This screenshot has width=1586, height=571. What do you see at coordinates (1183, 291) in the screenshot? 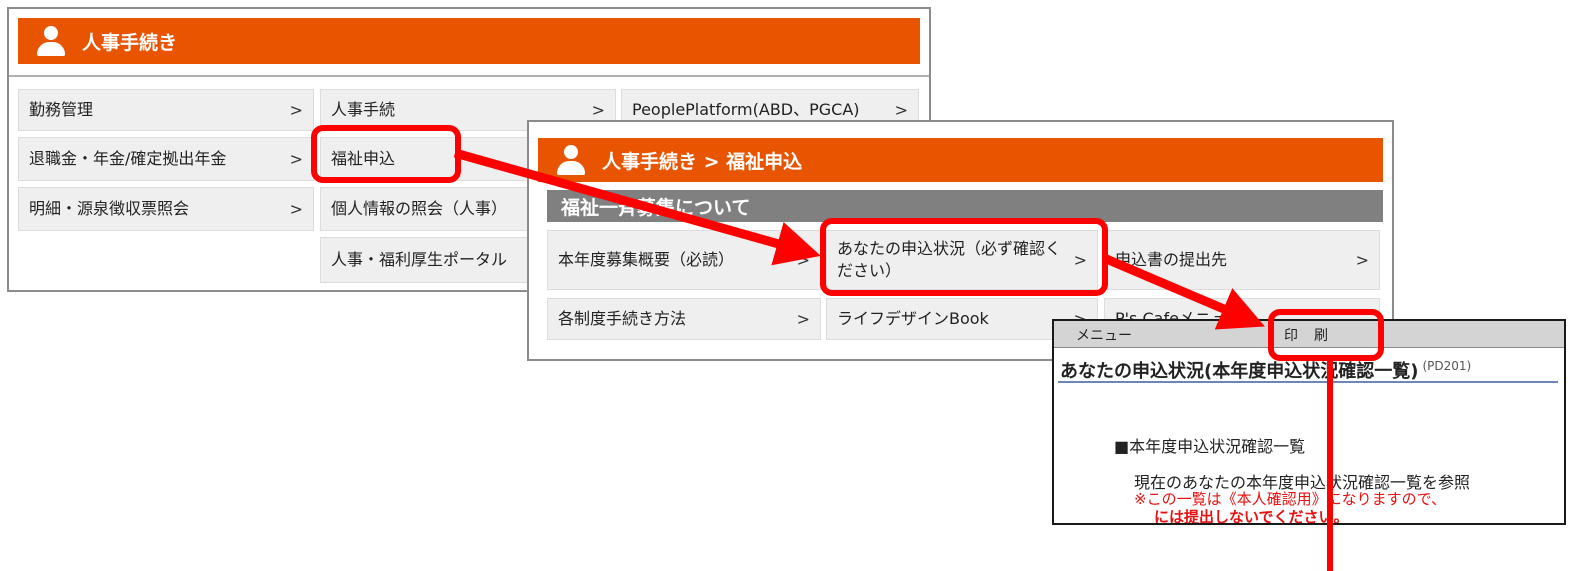
I see `arrow-to-print` at bounding box center [1183, 291].